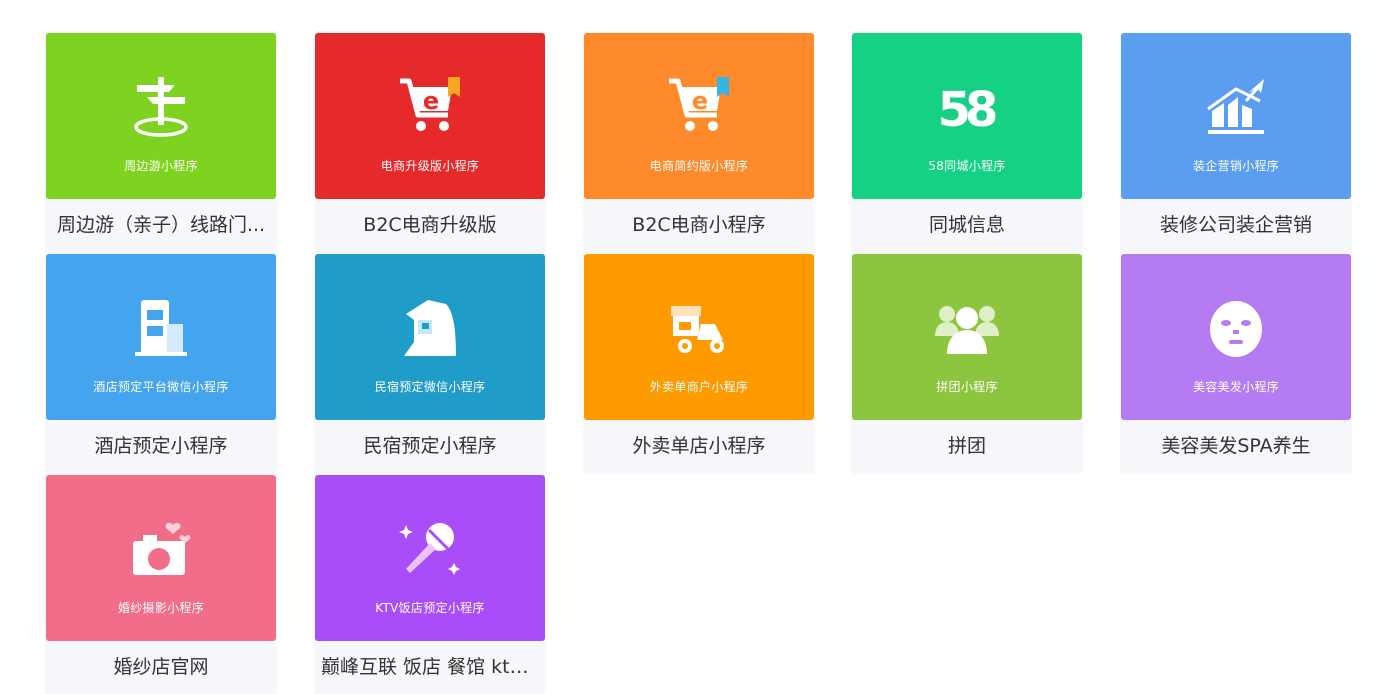  I want to click on app-title: 婚纱店官网, so click(161, 667).